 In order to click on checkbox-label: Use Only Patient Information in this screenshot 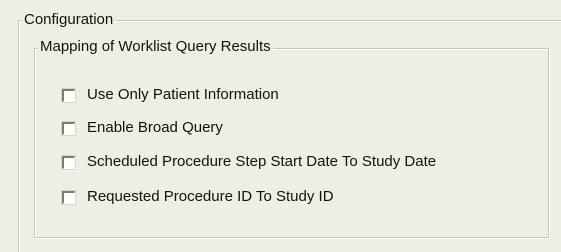, I will do `click(183, 95)`.